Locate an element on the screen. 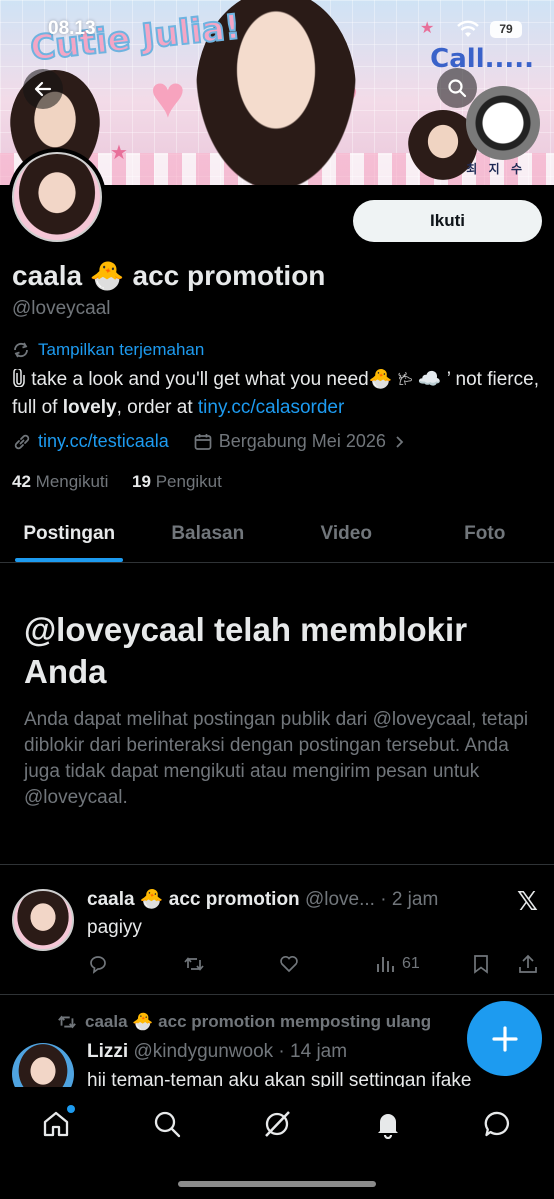 This screenshot has height=1199, width=554. repost-button is located at coordinates (194, 964).